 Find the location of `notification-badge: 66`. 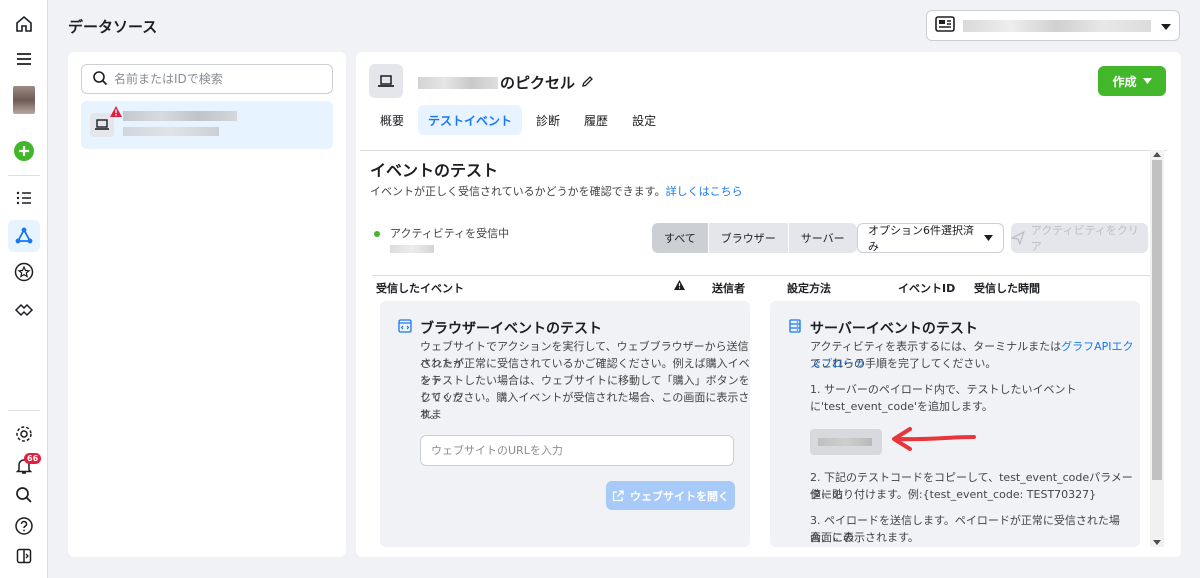

notification-badge: 66 is located at coordinates (33, 458).